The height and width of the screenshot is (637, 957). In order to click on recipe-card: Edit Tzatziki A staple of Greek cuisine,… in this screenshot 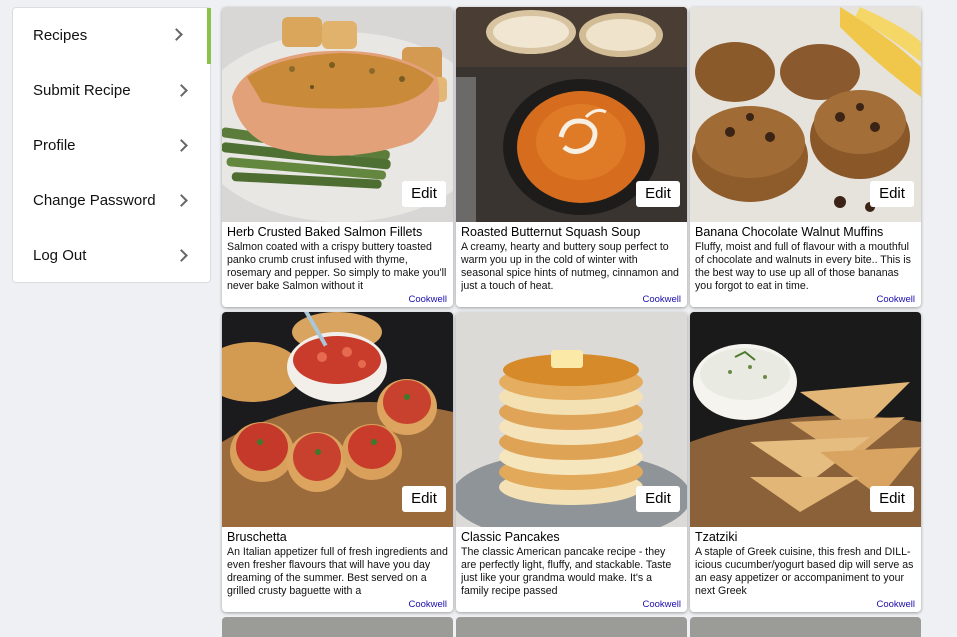, I will do `click(805, 462)`.